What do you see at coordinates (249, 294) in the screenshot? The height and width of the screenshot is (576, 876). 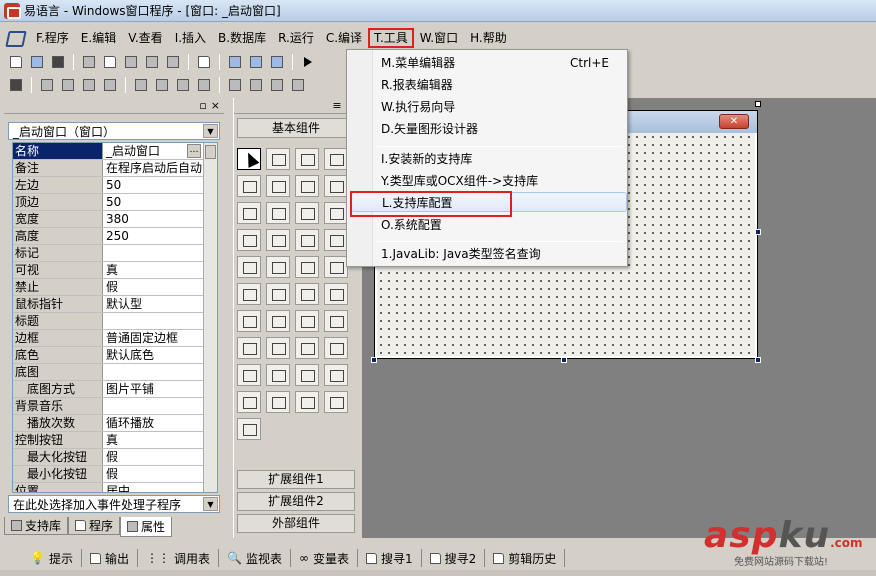 I see `calendar-component` at bounding box center [249, 294].